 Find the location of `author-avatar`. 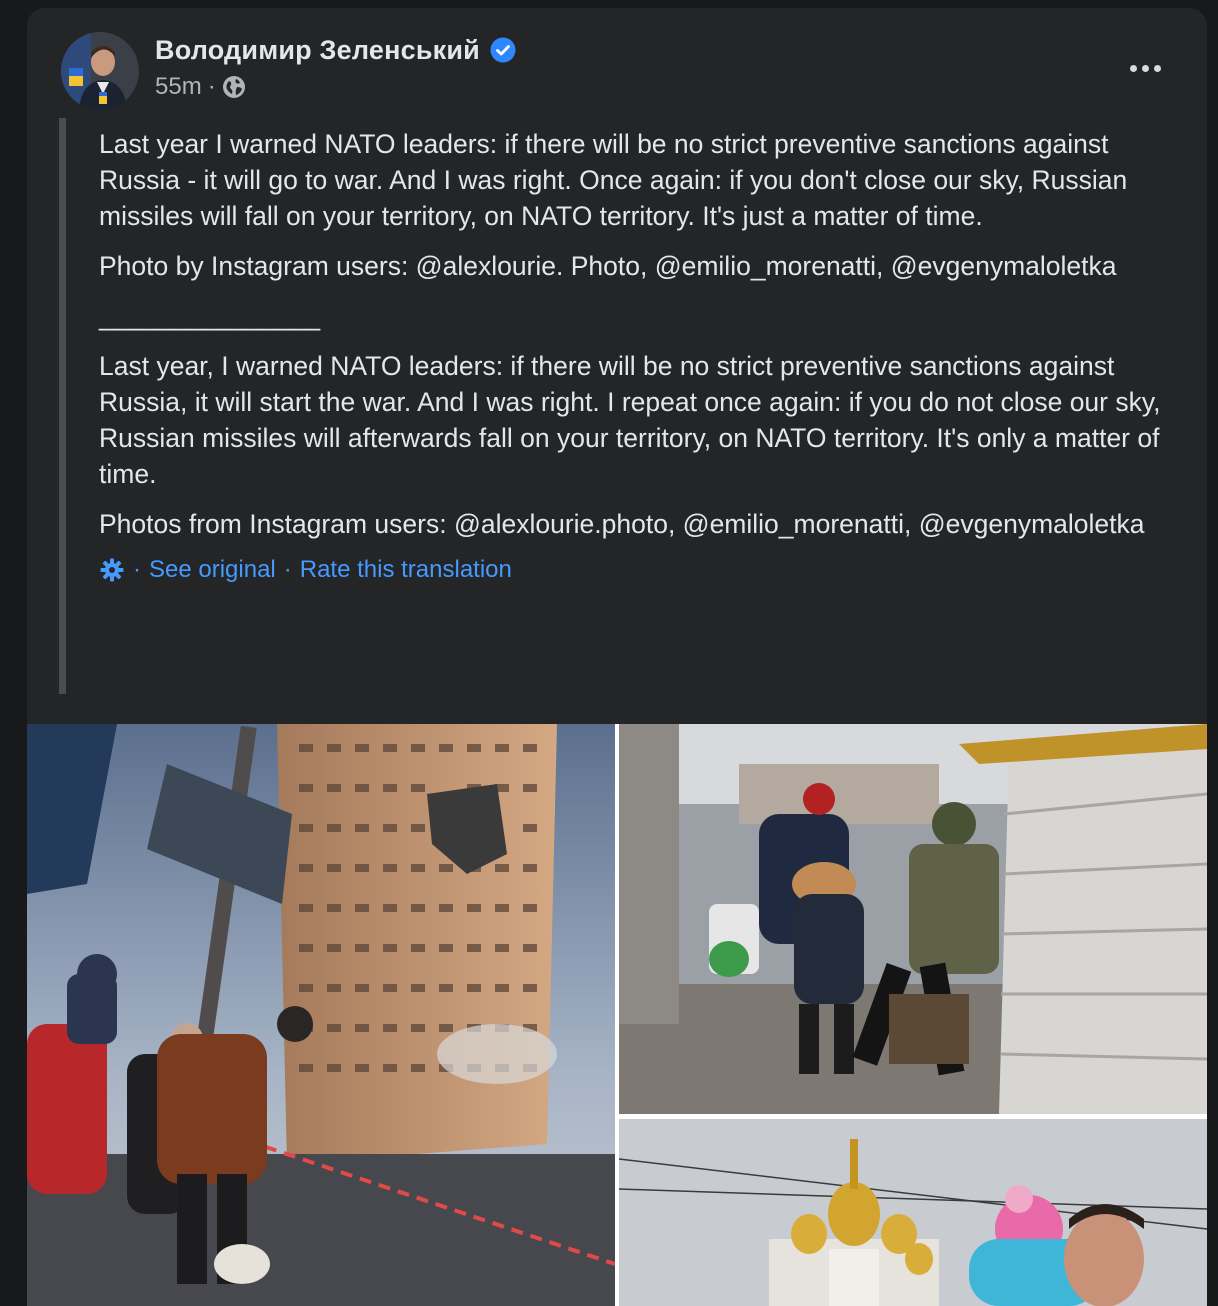

author-avatar is located at coordinates (100, 71).